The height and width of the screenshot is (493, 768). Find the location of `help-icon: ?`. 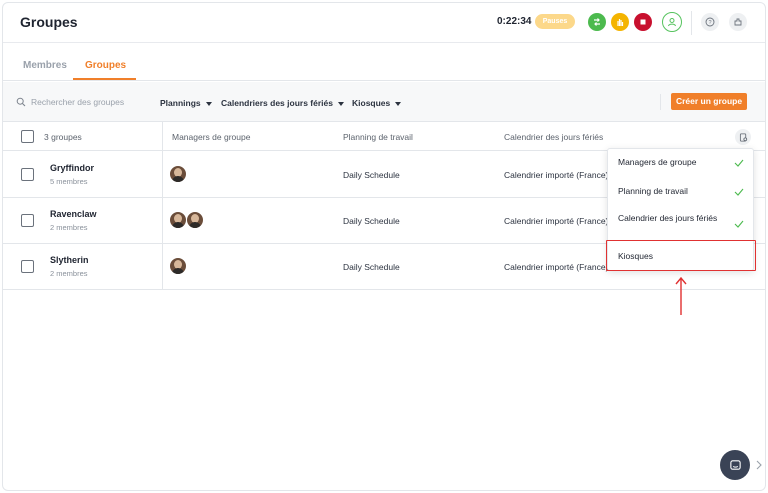

help-icon: ? is located at coordinates (710, 22).